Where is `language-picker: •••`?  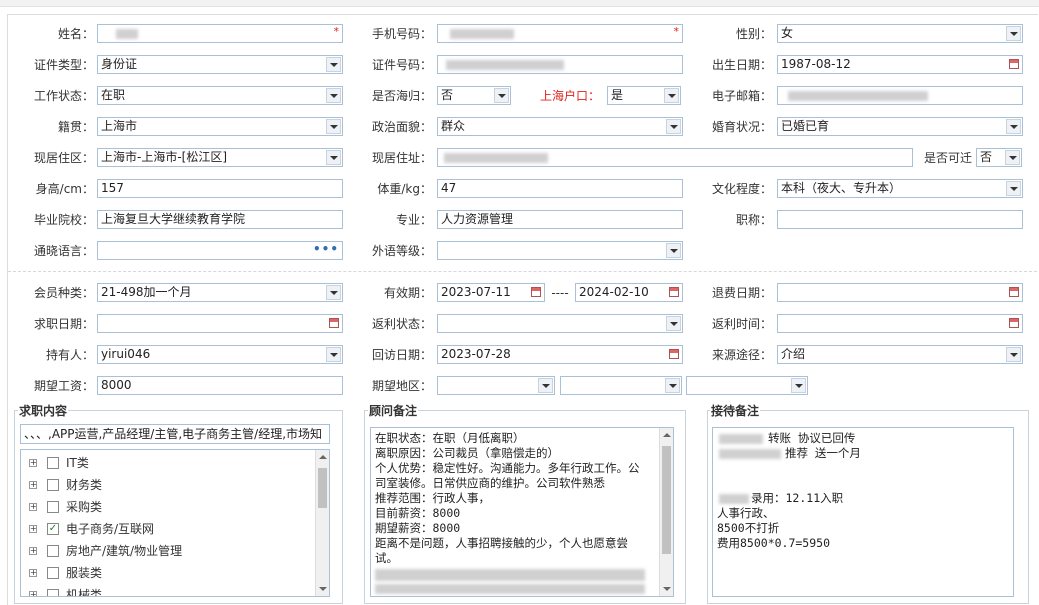 language-picker: ••• is located at coordinates (220, 250).